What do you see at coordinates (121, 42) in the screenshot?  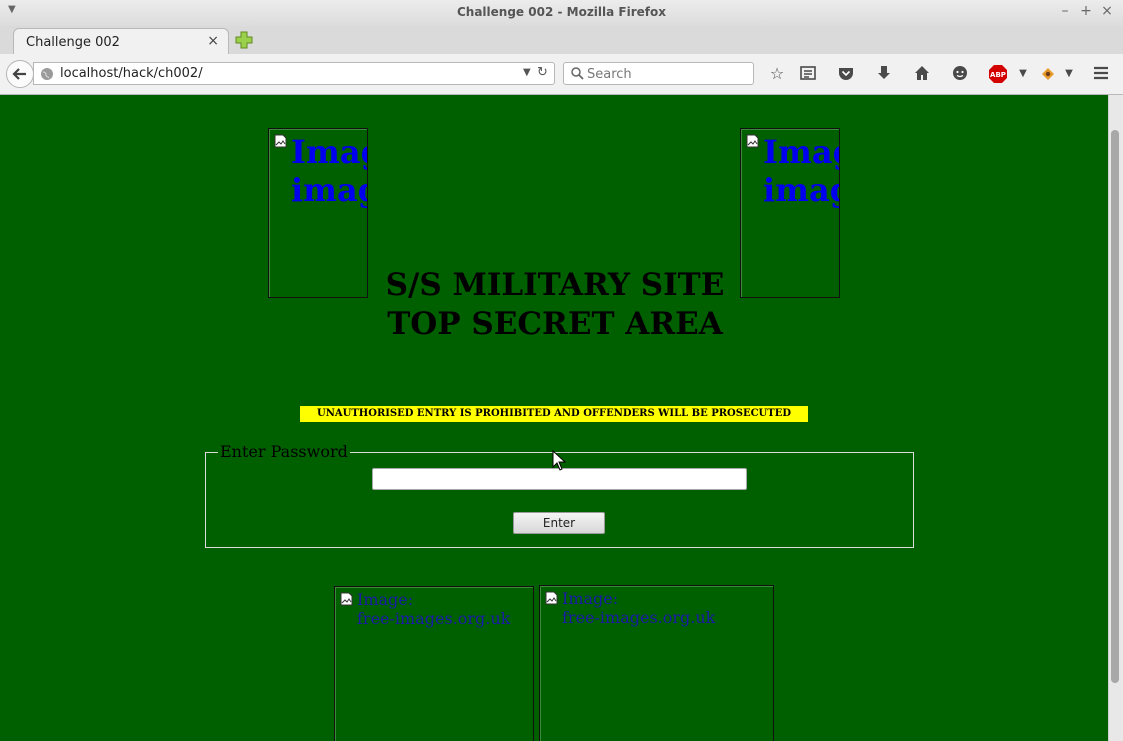 I see `tab-challenge-002: Challenge 002 ×` at bounding box center [121, 42].